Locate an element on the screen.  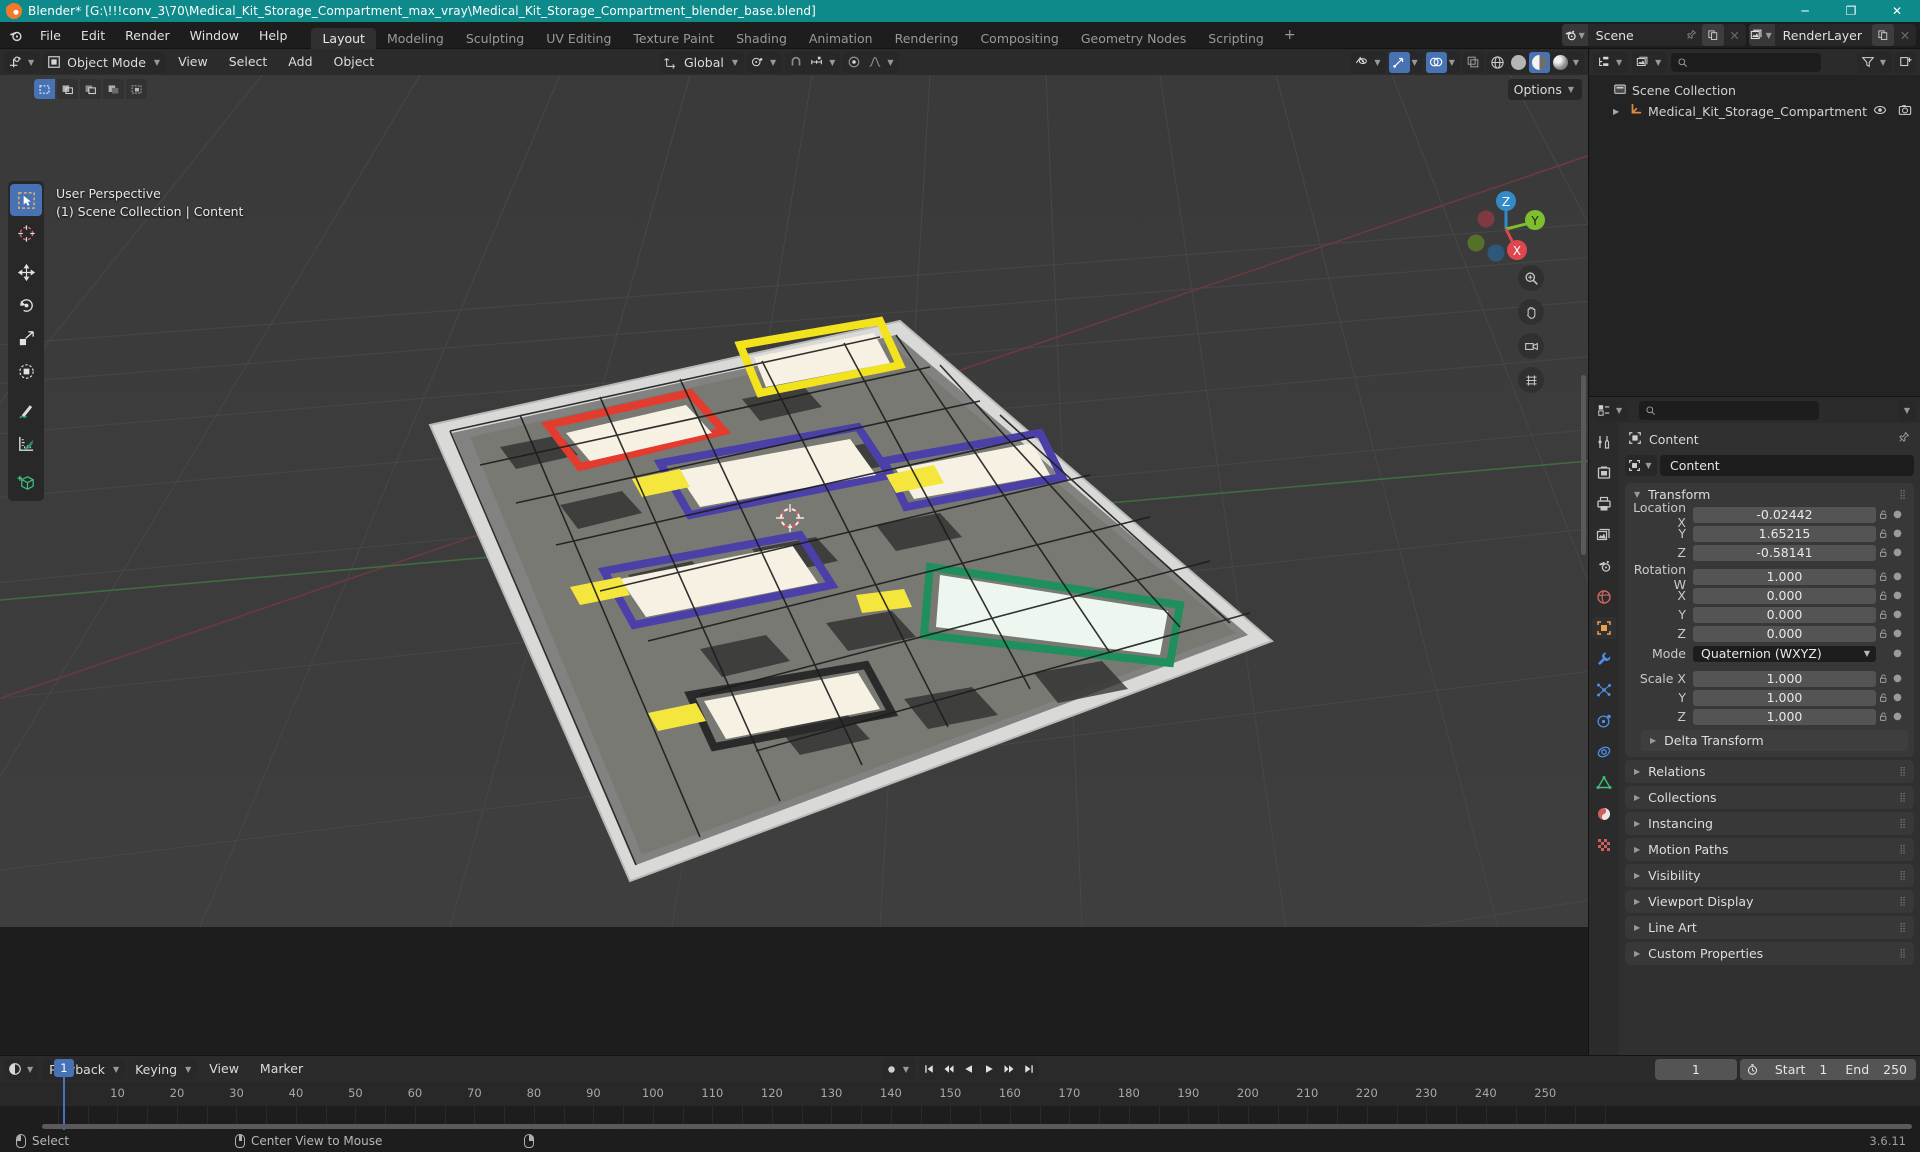
outliner-display-mode-icon: ▼ is located at coordinates (1650, 62).